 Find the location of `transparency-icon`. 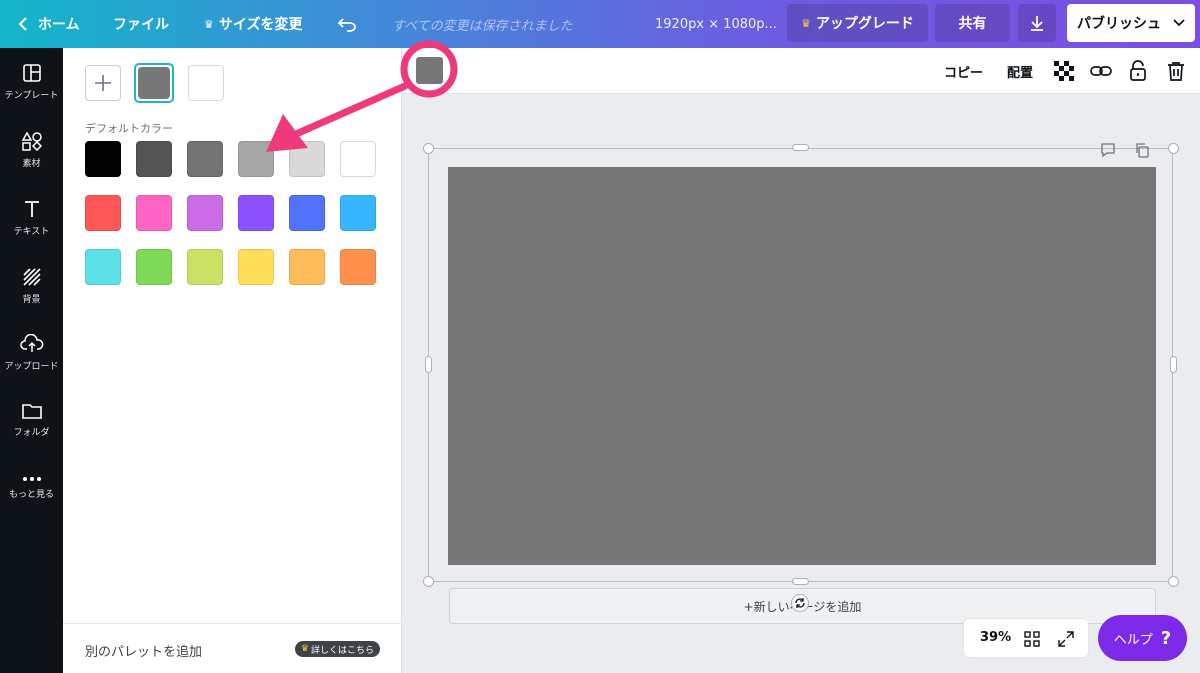

transparency-icon is located at coordinates (1064, 71).